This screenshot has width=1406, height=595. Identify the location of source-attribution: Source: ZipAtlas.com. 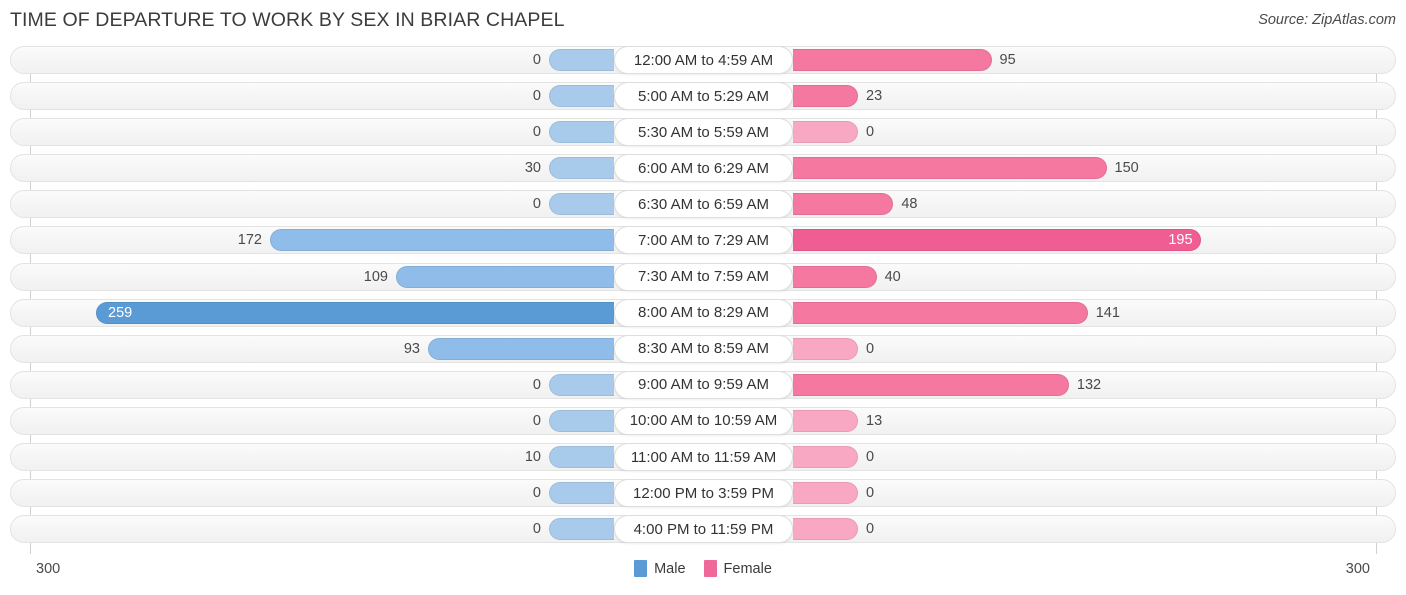
(1327, 20).